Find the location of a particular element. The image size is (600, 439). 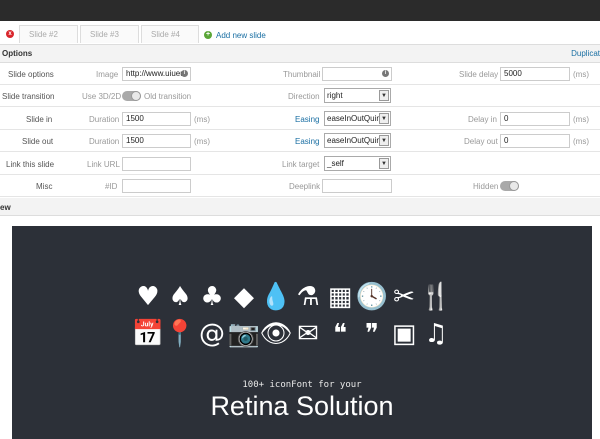

deeplink-field is located at coordinates (357, 186).